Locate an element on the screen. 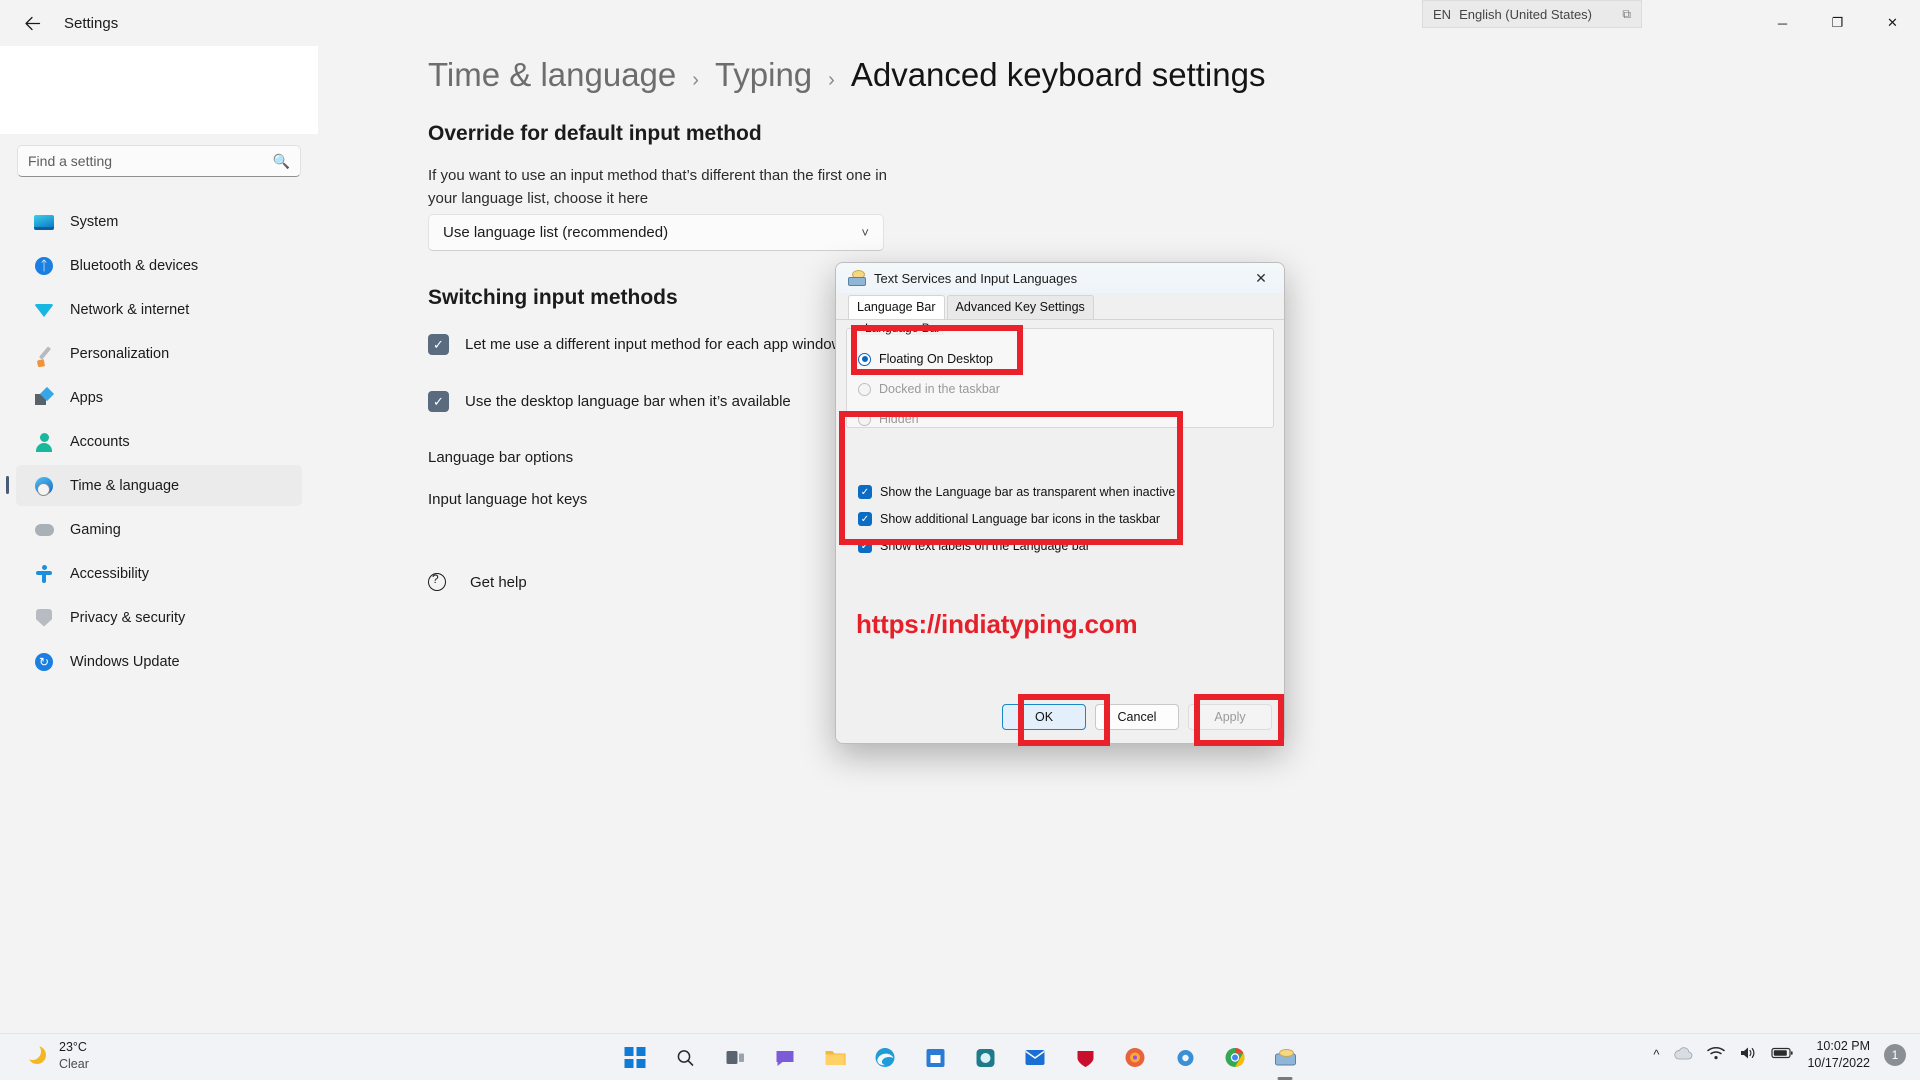  radio-row-docked-in-taskbar: Docked in the taskbar is located at coordinates (929, 389).